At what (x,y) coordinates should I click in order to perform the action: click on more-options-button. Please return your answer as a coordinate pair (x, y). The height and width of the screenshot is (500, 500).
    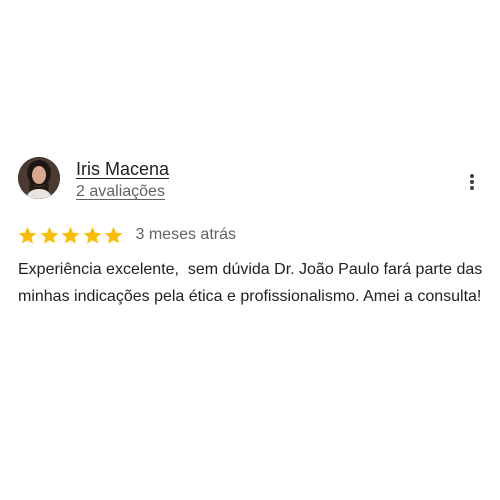
    Looking at the image, I should click on (472, 182).